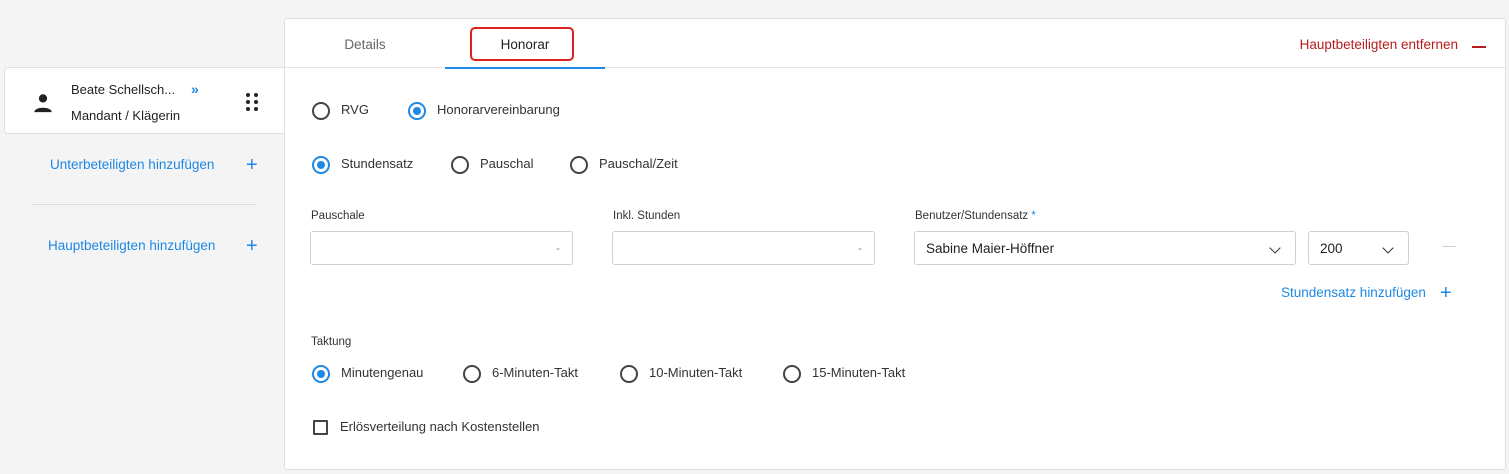  Describe the element at coordinates (195, 89) in the screenshot. I see `expand-chevron-icon: »` at that location.